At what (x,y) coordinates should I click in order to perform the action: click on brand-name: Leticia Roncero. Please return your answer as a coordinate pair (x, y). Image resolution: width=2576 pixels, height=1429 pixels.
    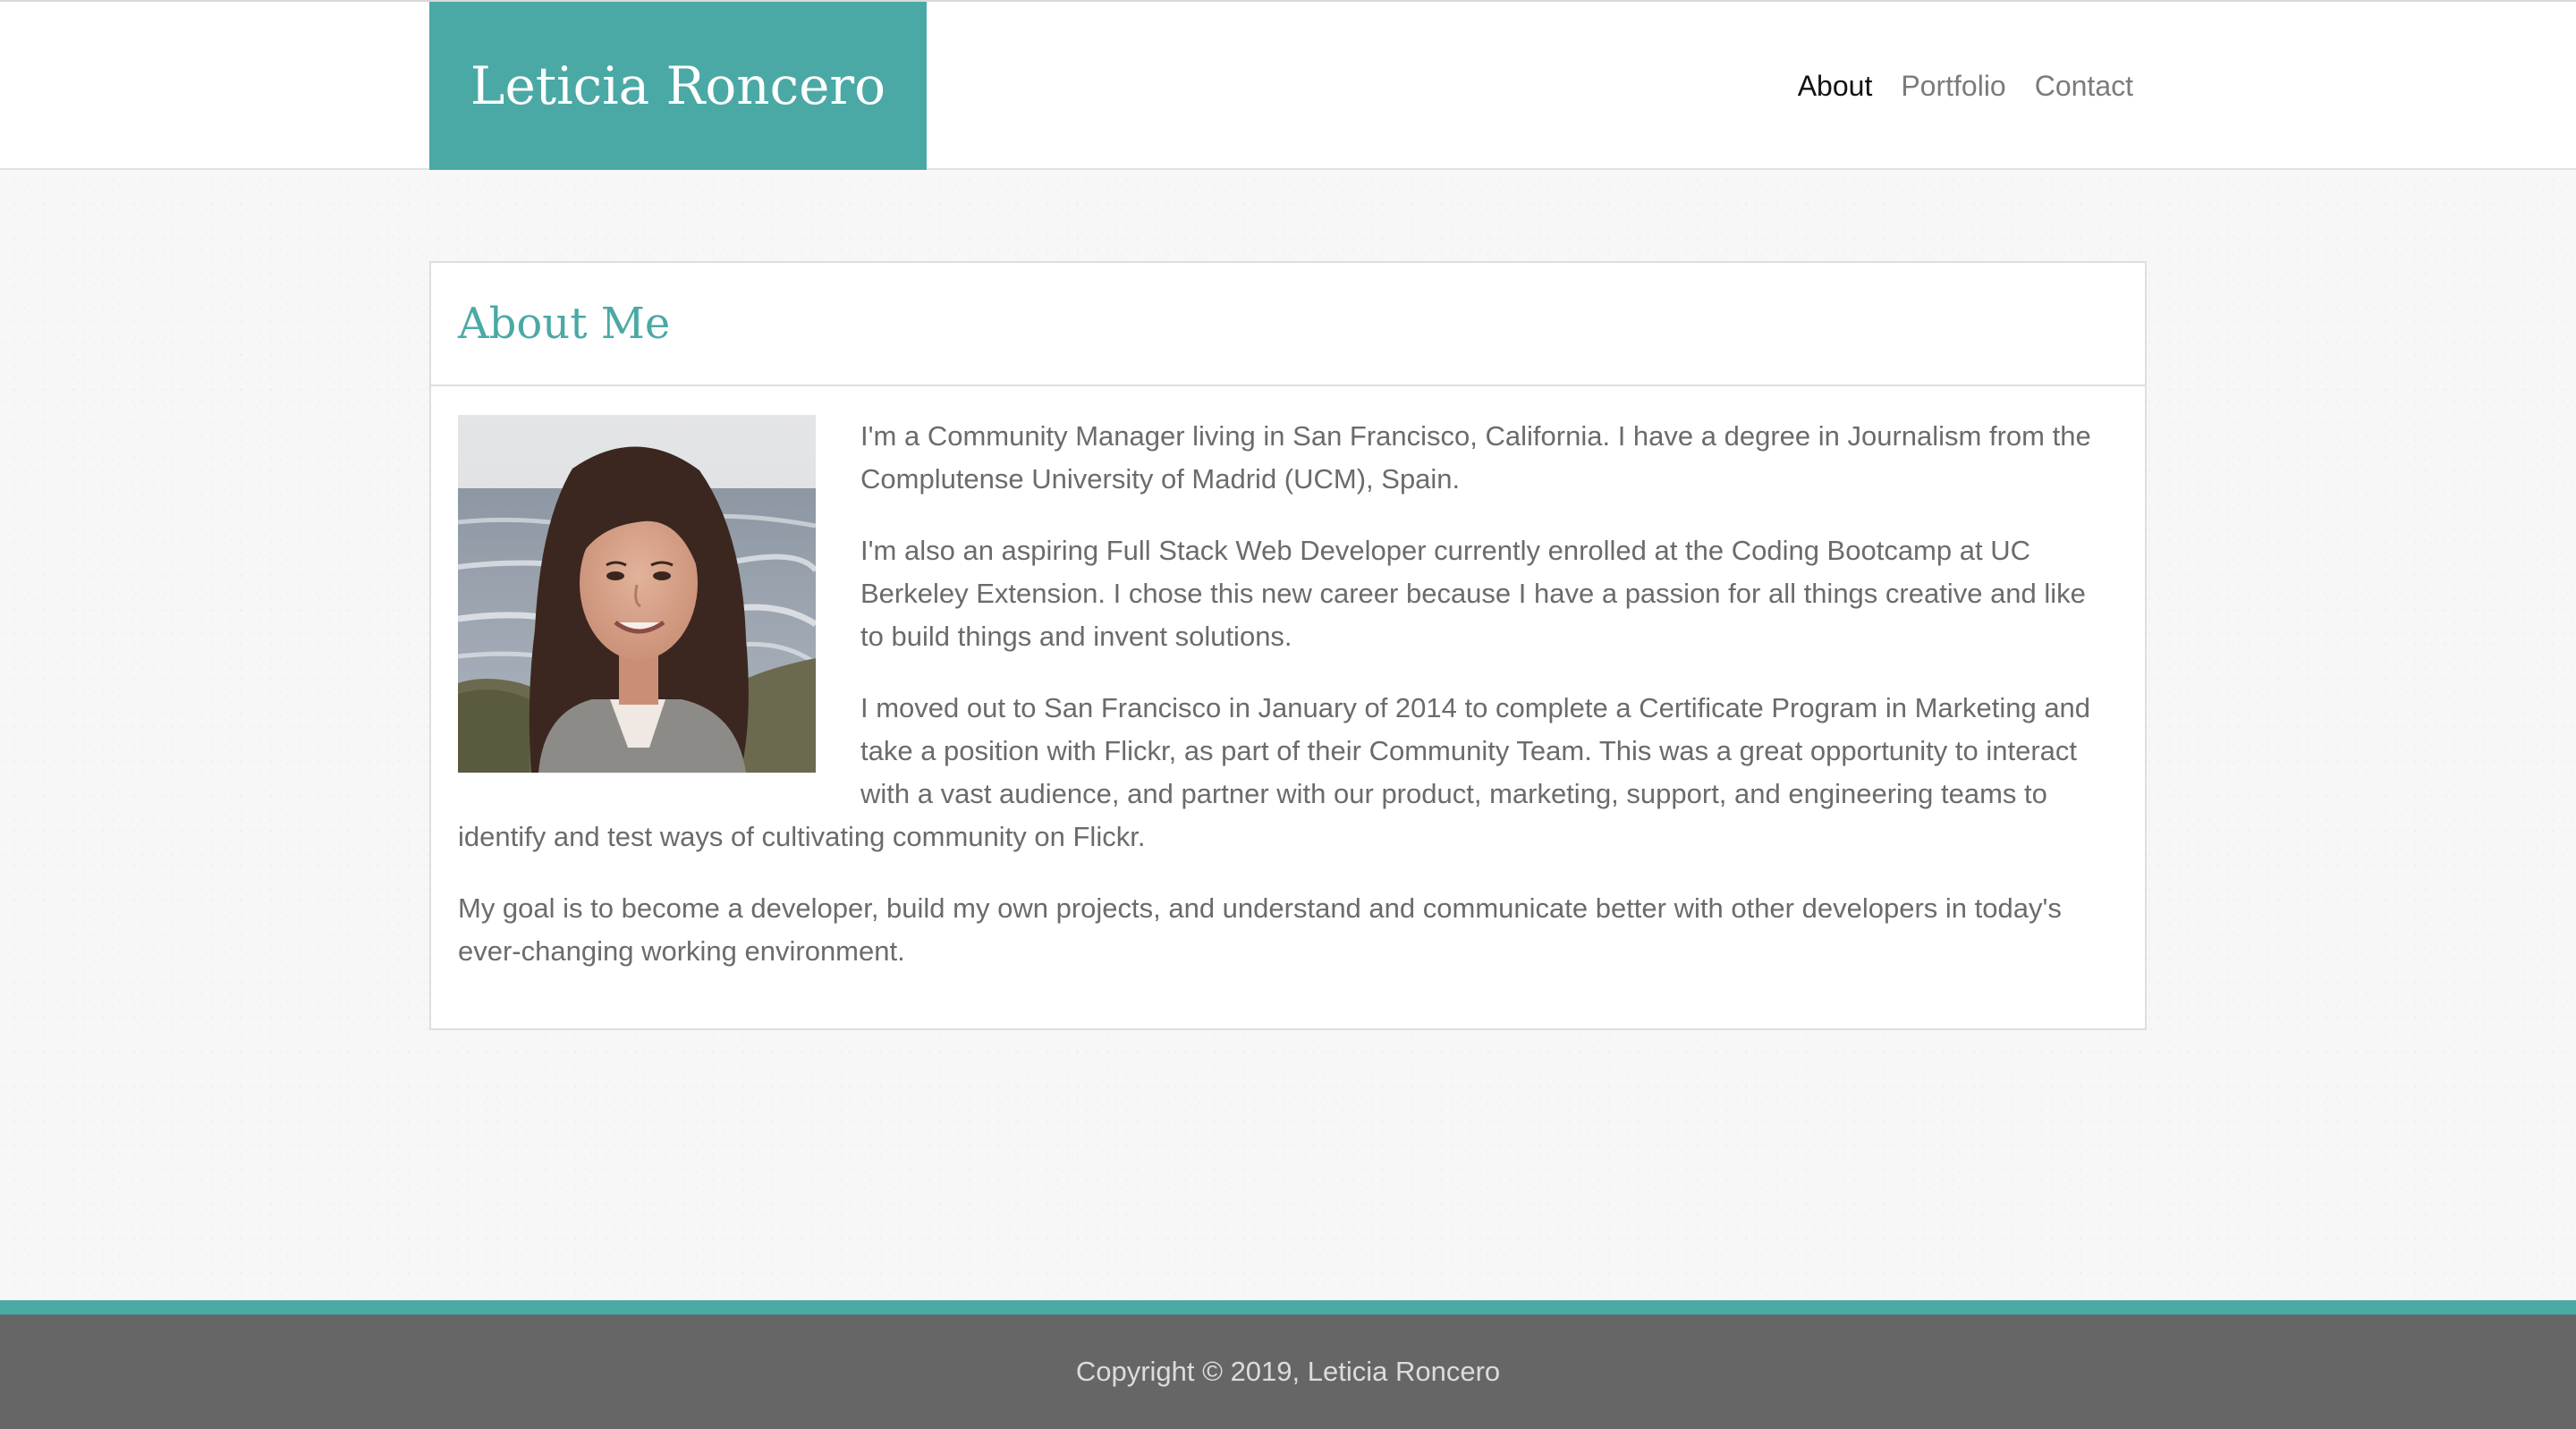
    Looking at the image, I should click on (678, 85).